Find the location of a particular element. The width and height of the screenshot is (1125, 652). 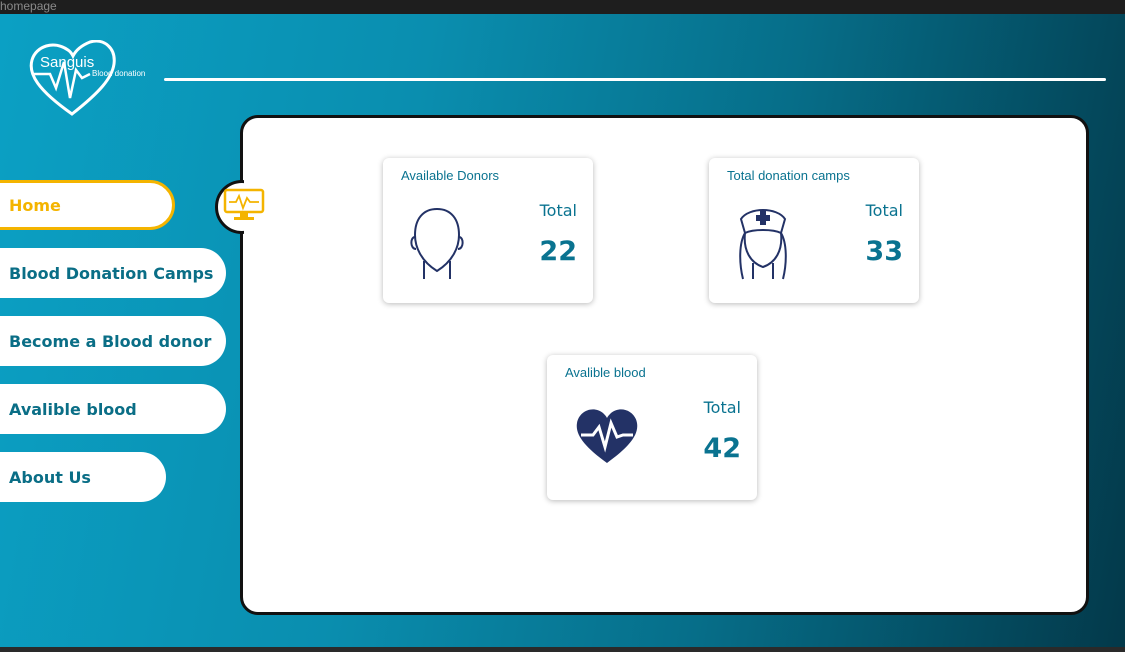

nav-item-become-donor: Become a Blood donor is located at coordinates (113, 341).